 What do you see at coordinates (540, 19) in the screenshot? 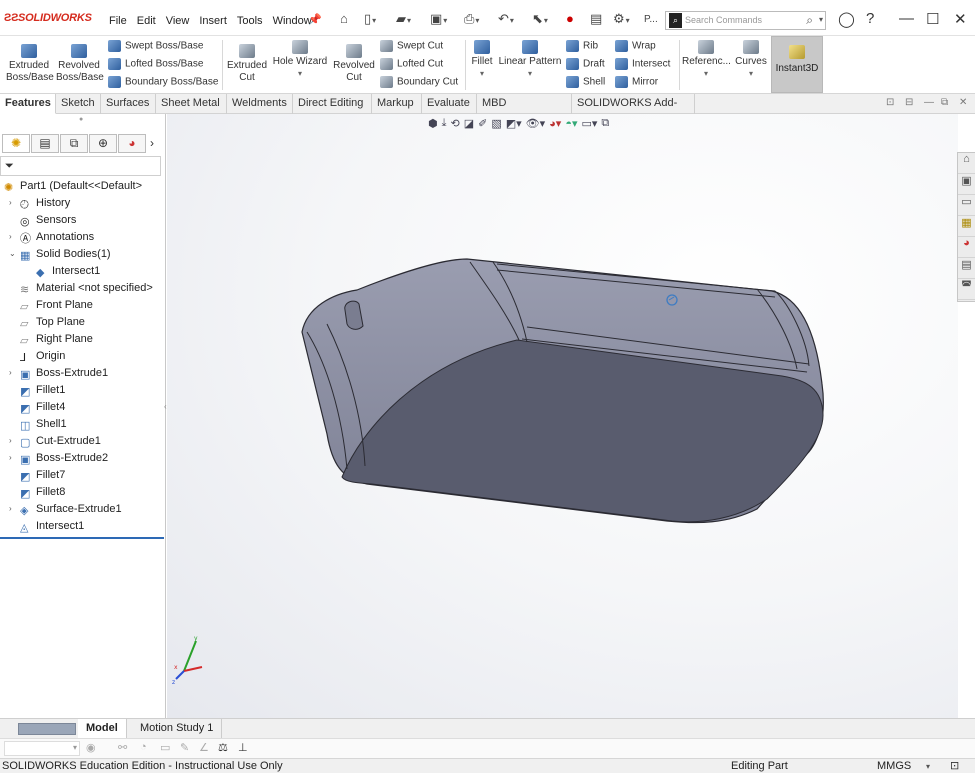
I see `select-icon: ⬉▾` at bounding box center [540, 19].